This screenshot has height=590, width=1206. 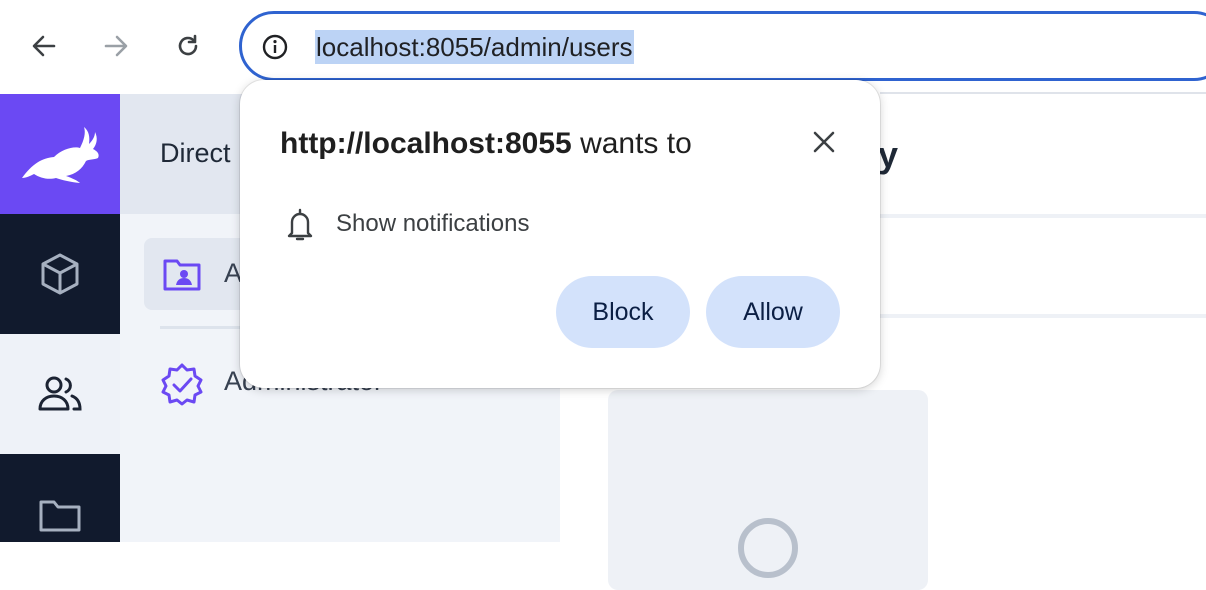 What do you see at coordinates (824, 142) in the screenshot?
I see `close-icon` at bounding box center [824, 142].